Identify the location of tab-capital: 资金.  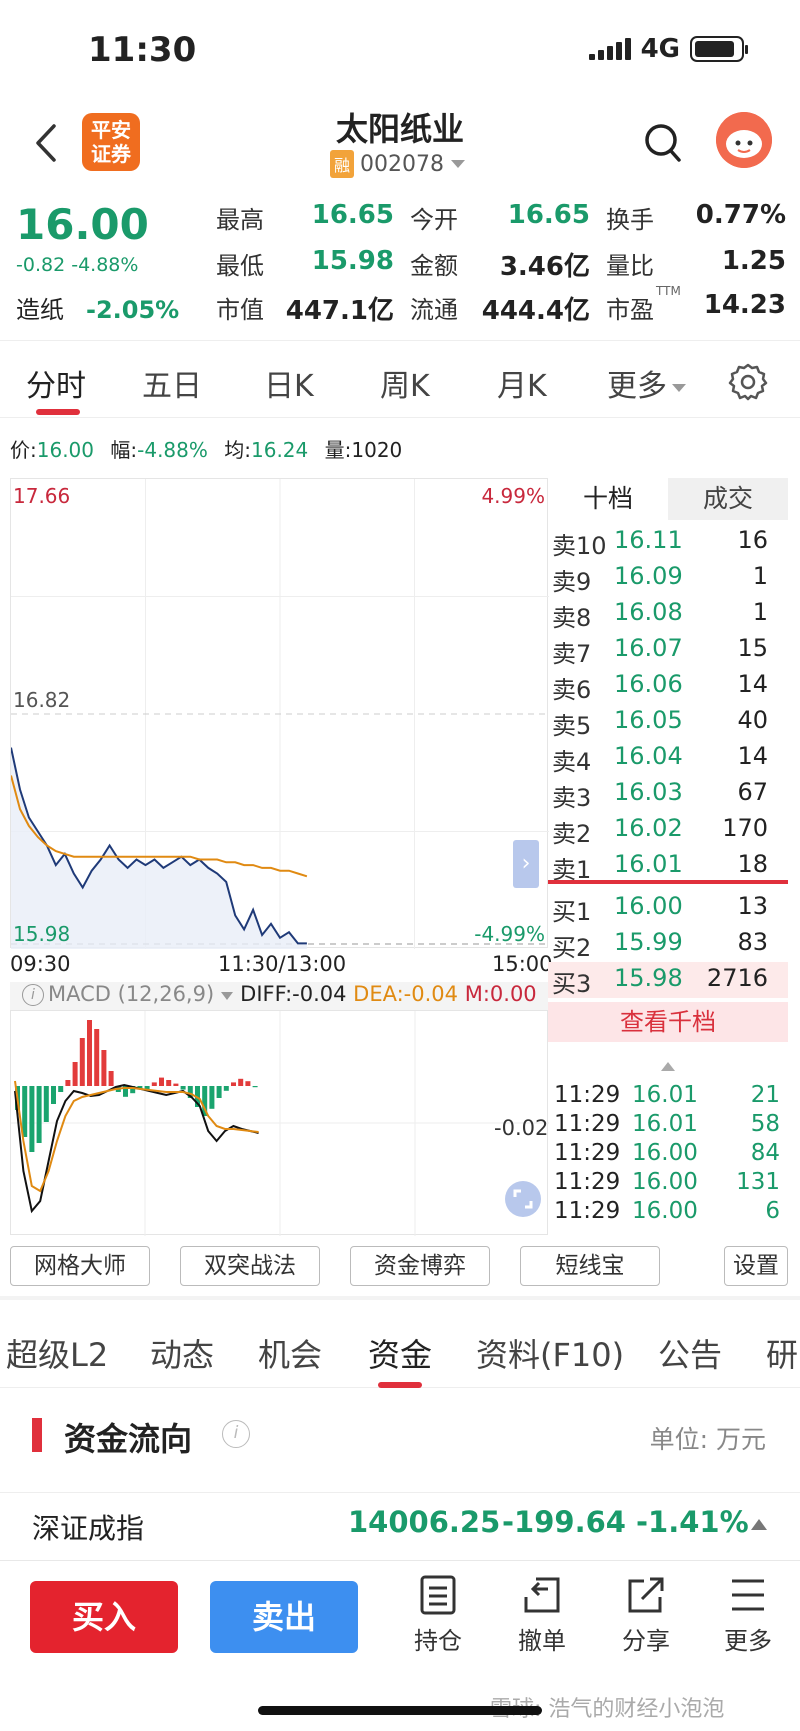
(400, 1353).